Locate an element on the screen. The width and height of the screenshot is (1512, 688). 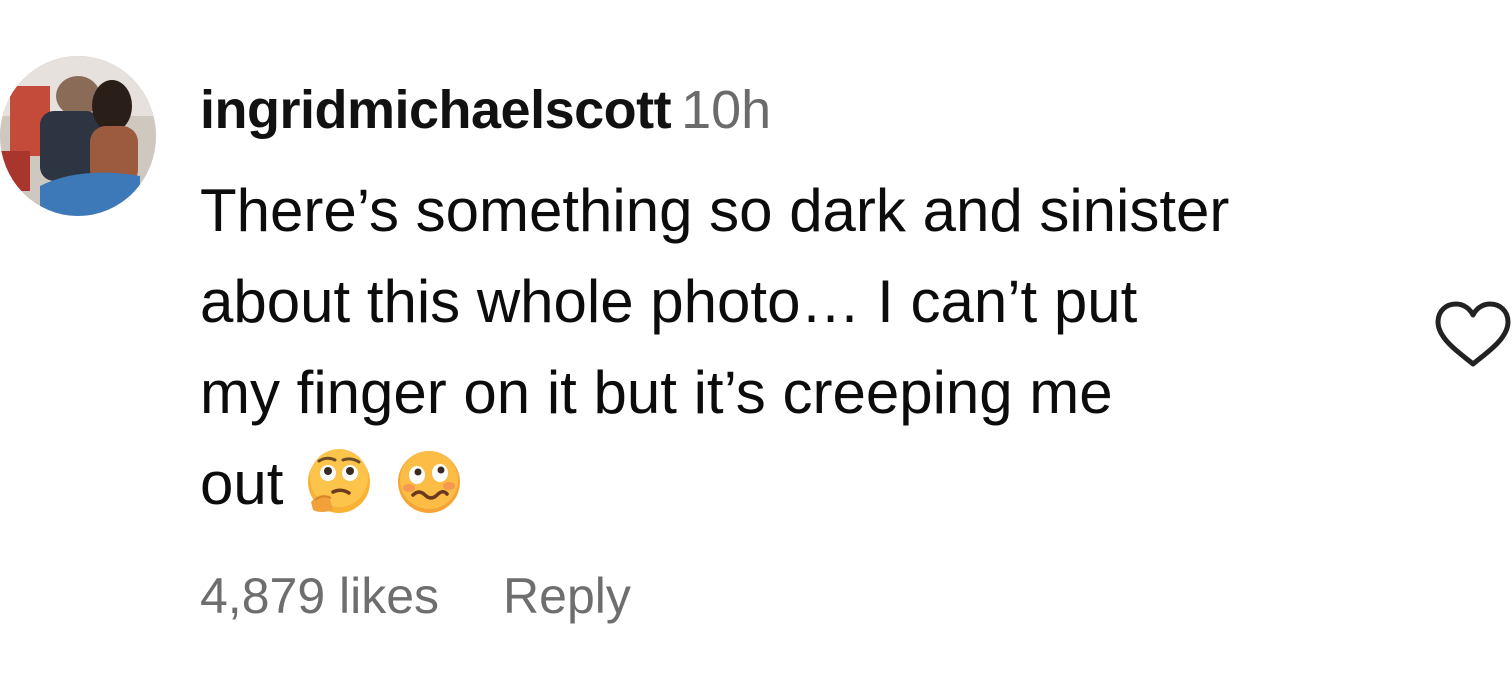
thinking-face-emoji is located at coordinates (339, 482).